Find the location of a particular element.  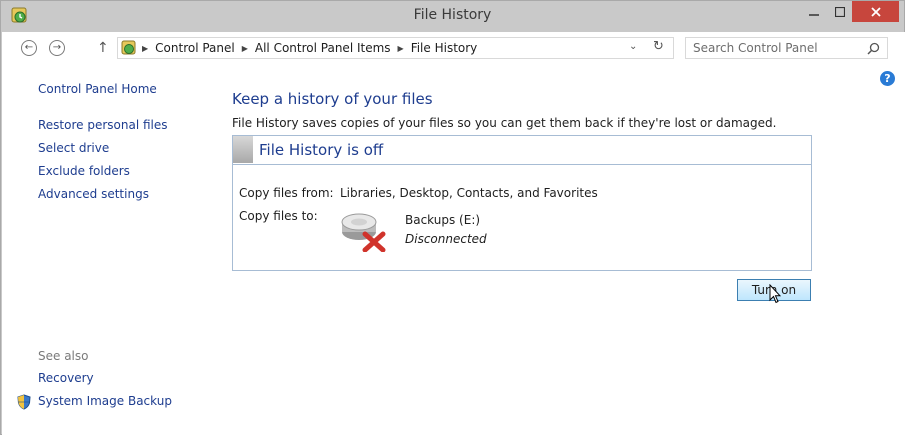

window-title: File History is located at coordinates (452, 15).